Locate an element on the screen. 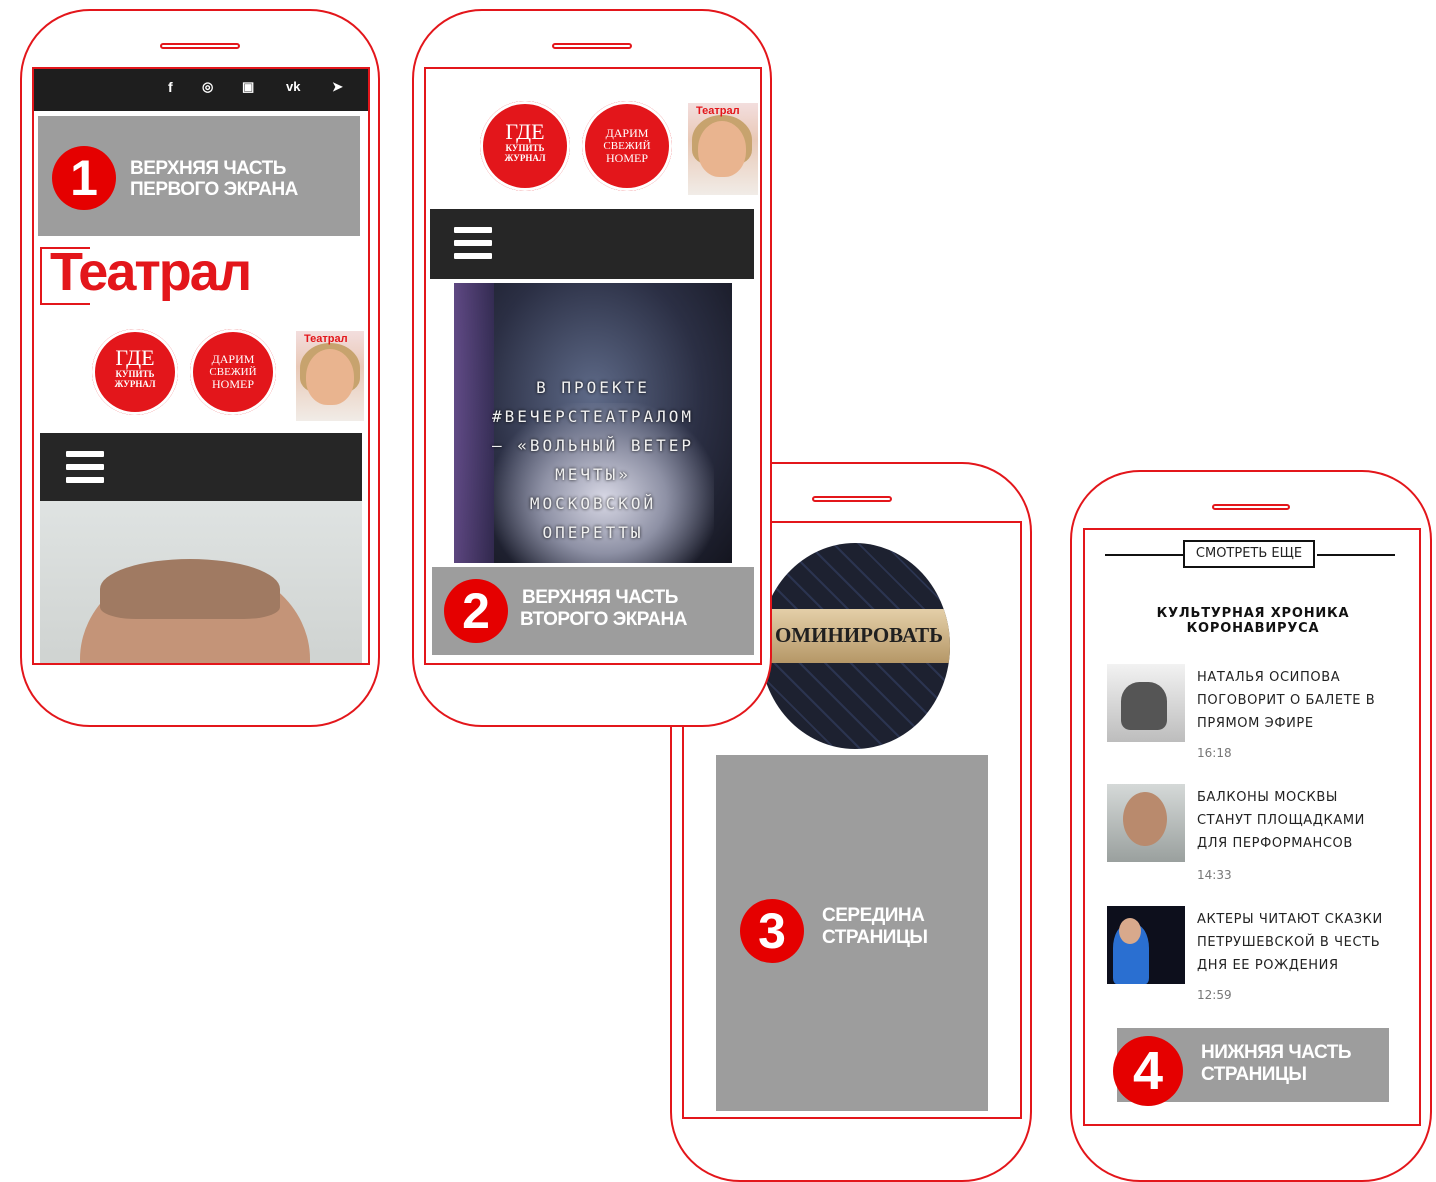 The width and height of the screenshot is (1436, 1182). banner-line-3: – «ВОЛЬНЫЙ ВЕТЕР is located at coordinates (593, 445).